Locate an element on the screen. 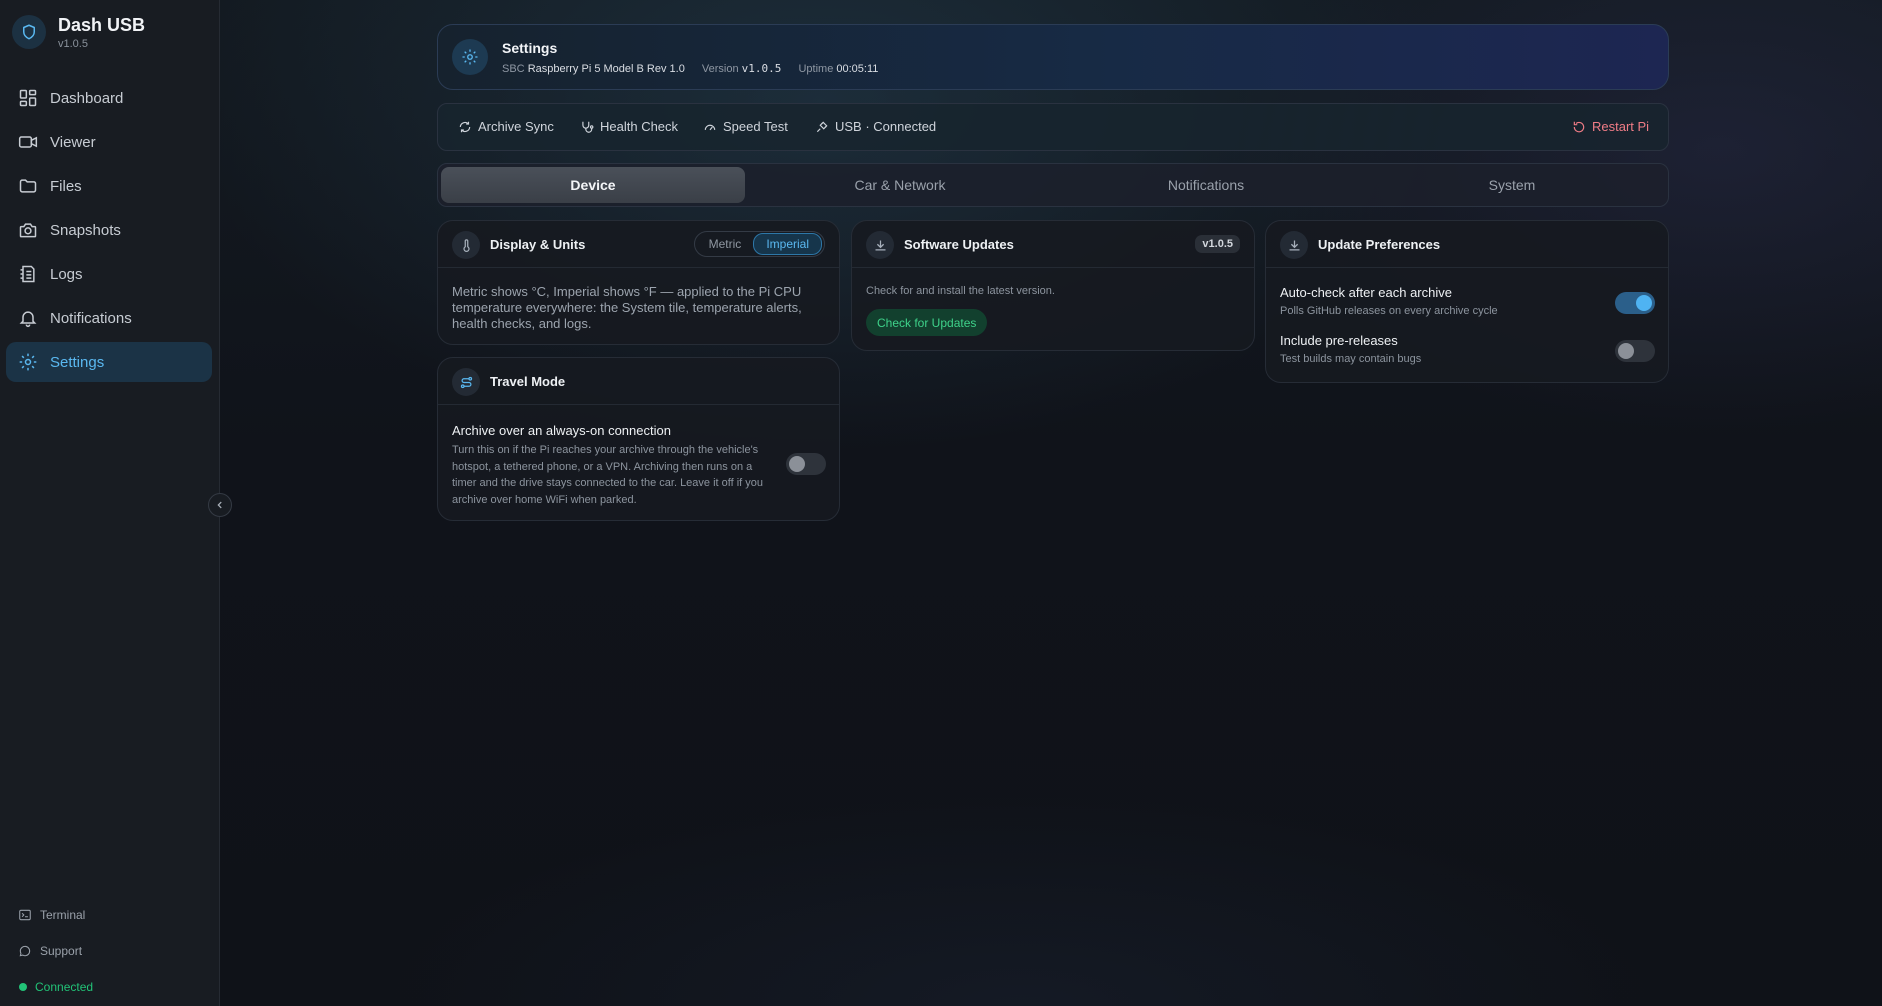 This screenshot has width=1882, height=1006. sidebar-item-label: Snapshots is located at coordinates (85, 230).